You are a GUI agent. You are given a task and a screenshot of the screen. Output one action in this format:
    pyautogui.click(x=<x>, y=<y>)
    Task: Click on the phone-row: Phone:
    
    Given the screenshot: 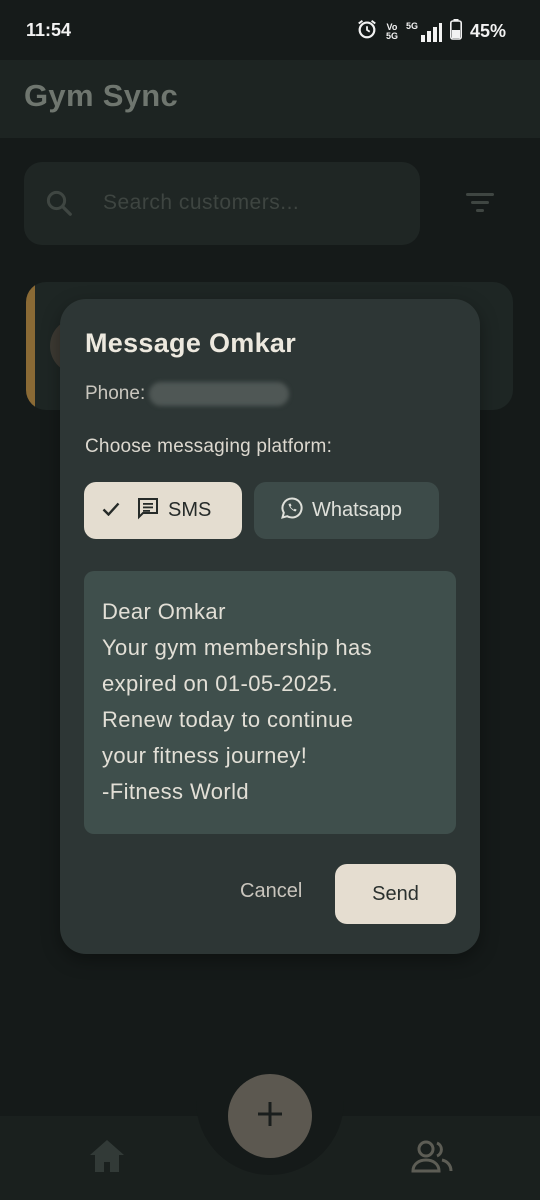 What is the action you would take?
    pyautogui.click(x=187, y=394)
    